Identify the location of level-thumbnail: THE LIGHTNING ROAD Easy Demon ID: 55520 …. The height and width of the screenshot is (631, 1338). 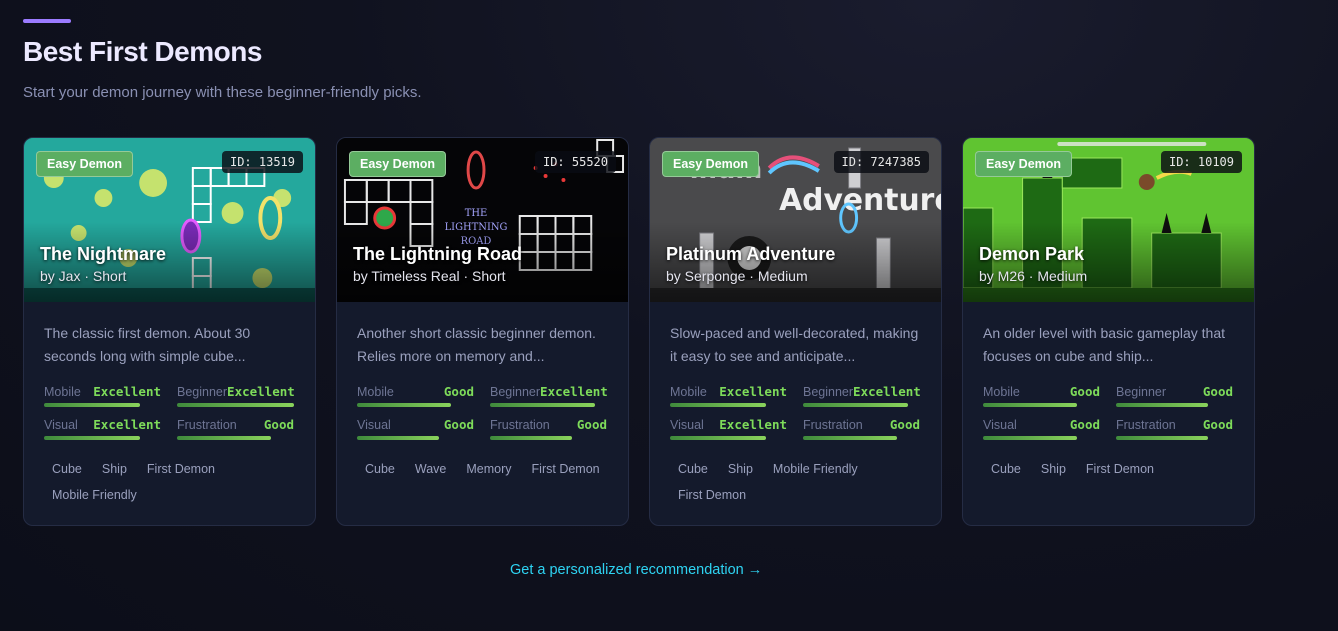
(482, 220).